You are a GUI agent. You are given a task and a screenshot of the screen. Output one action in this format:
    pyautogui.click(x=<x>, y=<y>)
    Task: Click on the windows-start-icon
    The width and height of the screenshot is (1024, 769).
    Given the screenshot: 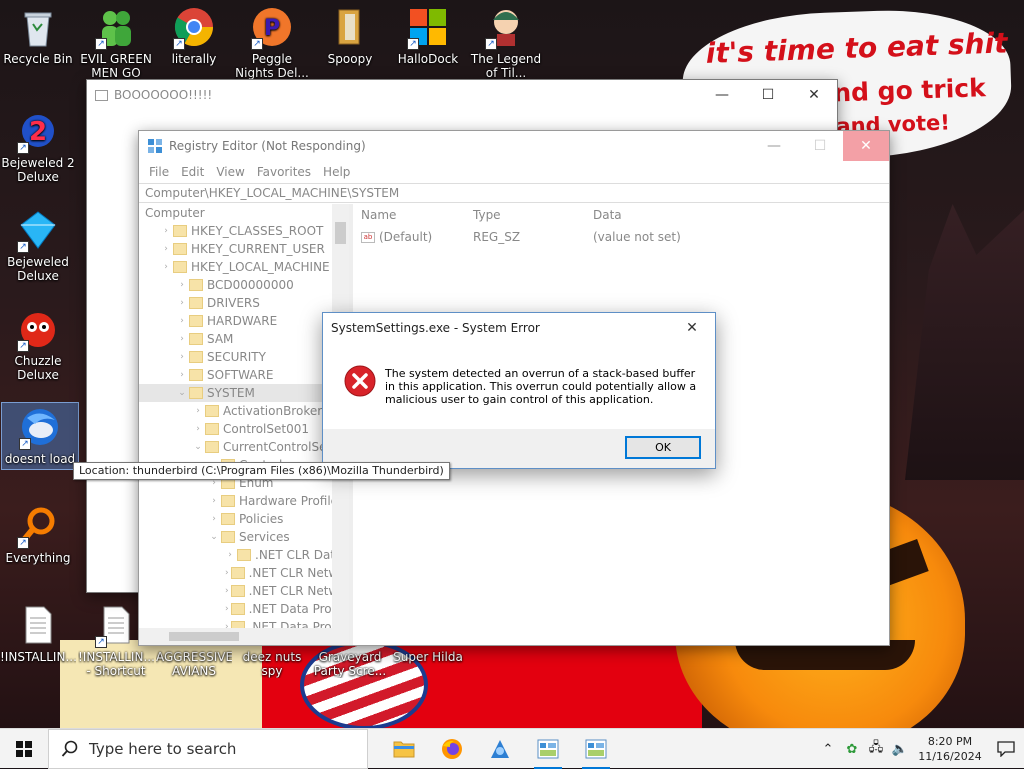 What is the action you would take?
    pyautogui.click(x=24, y=748)
    